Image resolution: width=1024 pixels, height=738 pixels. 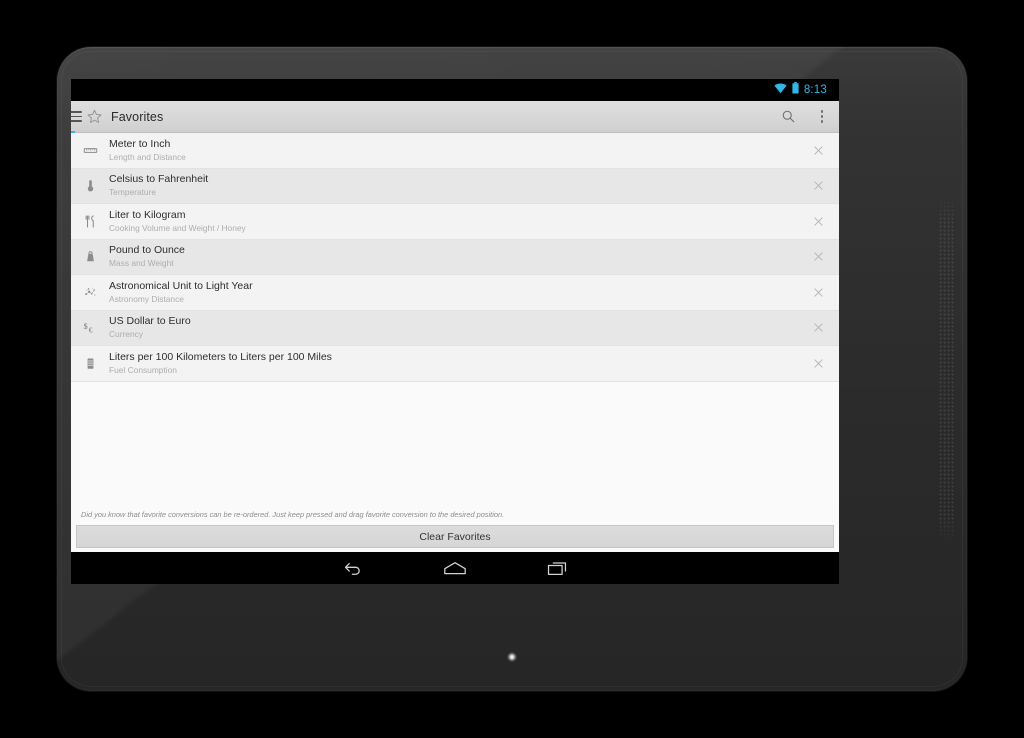 I want to click on status-bar: 8:13, so click(x=455, y=90).